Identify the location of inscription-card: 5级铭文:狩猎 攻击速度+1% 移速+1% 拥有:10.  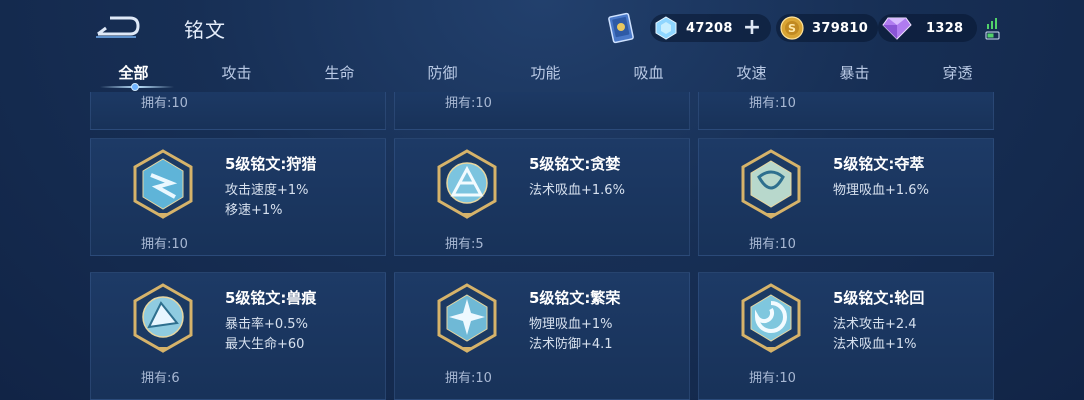
(238, 197).